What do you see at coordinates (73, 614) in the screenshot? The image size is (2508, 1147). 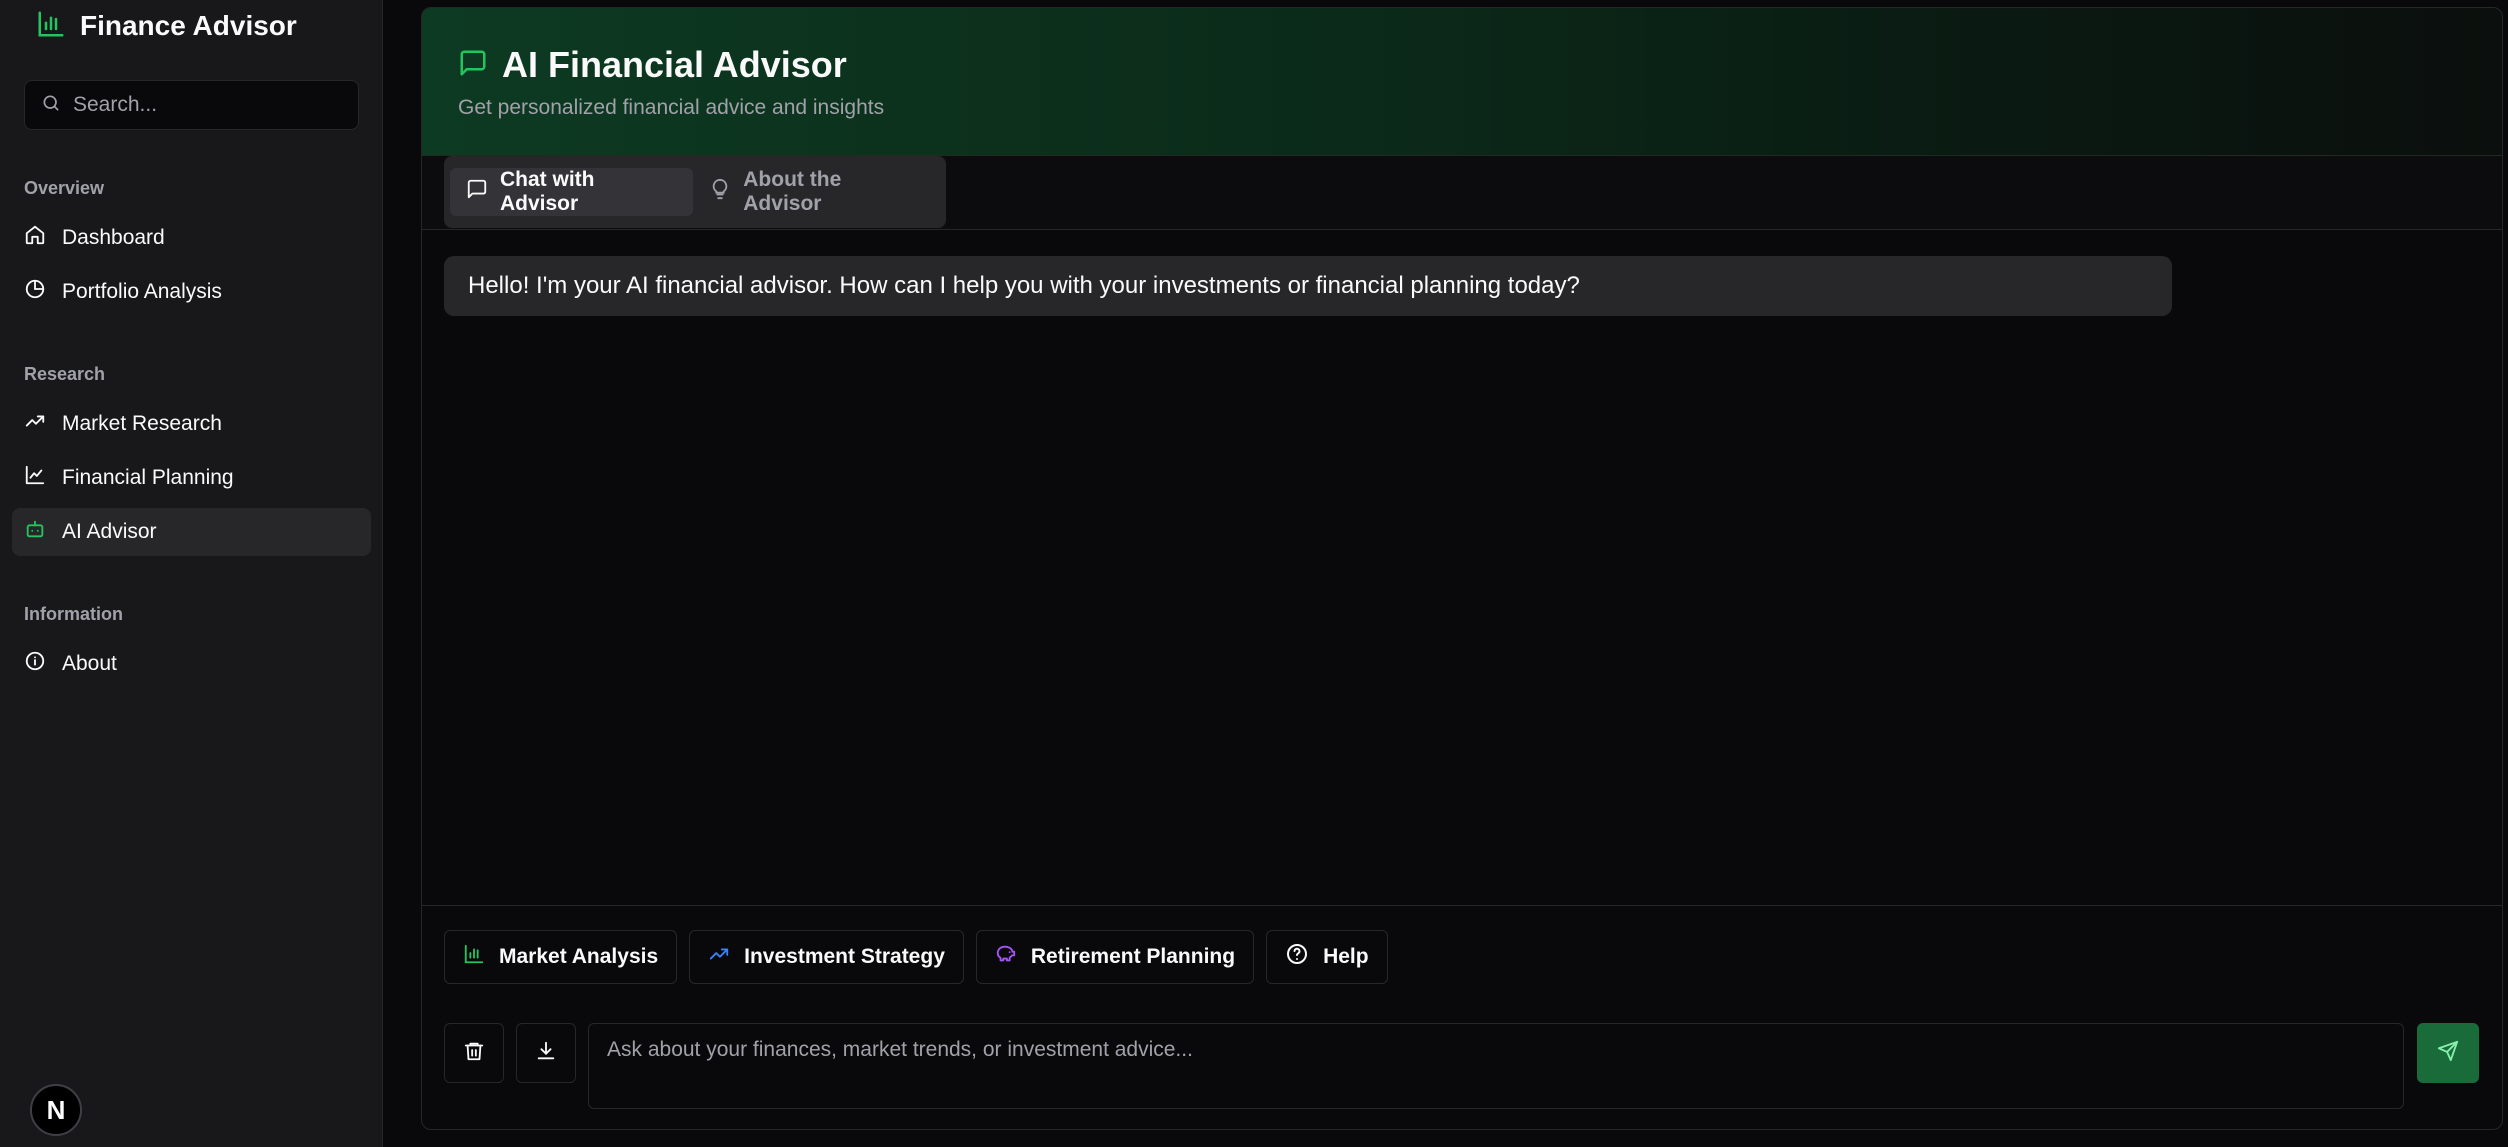 I see `nav-group-information: Information` at bounding box center [73, 614].